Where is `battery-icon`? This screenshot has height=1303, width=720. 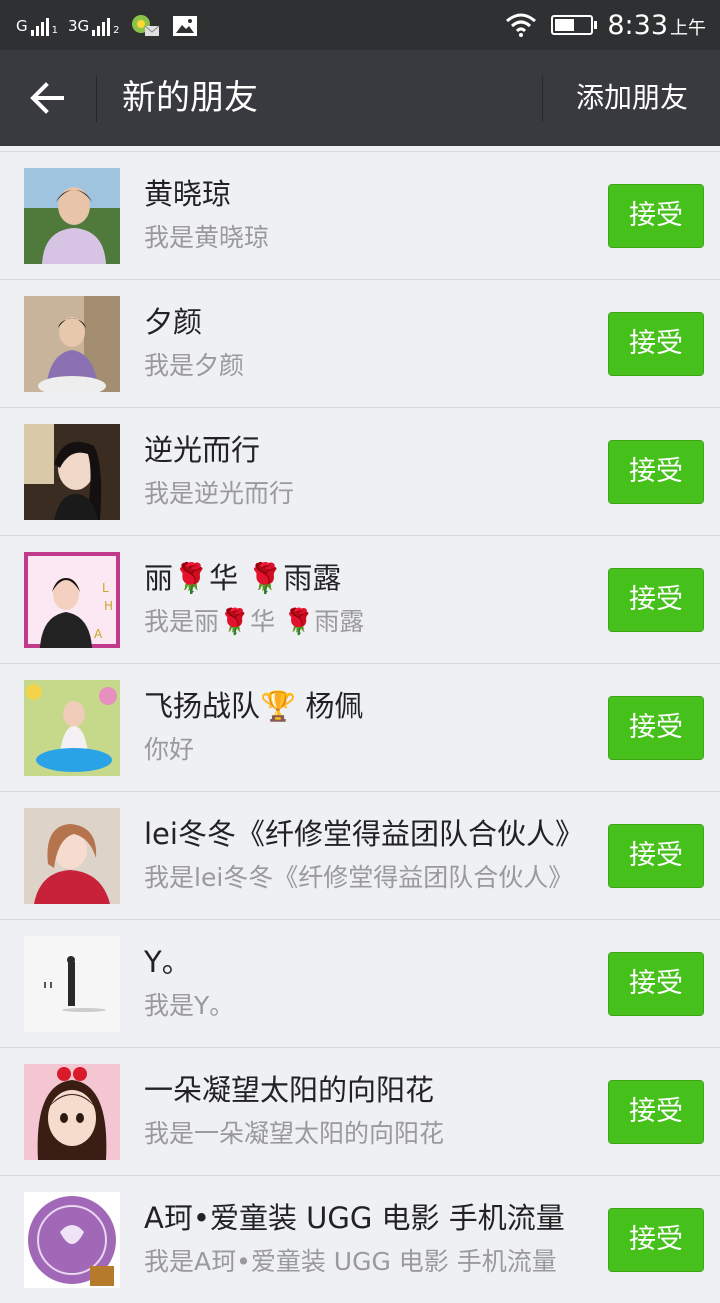 battery-icon is located at coordinates (574, 25).